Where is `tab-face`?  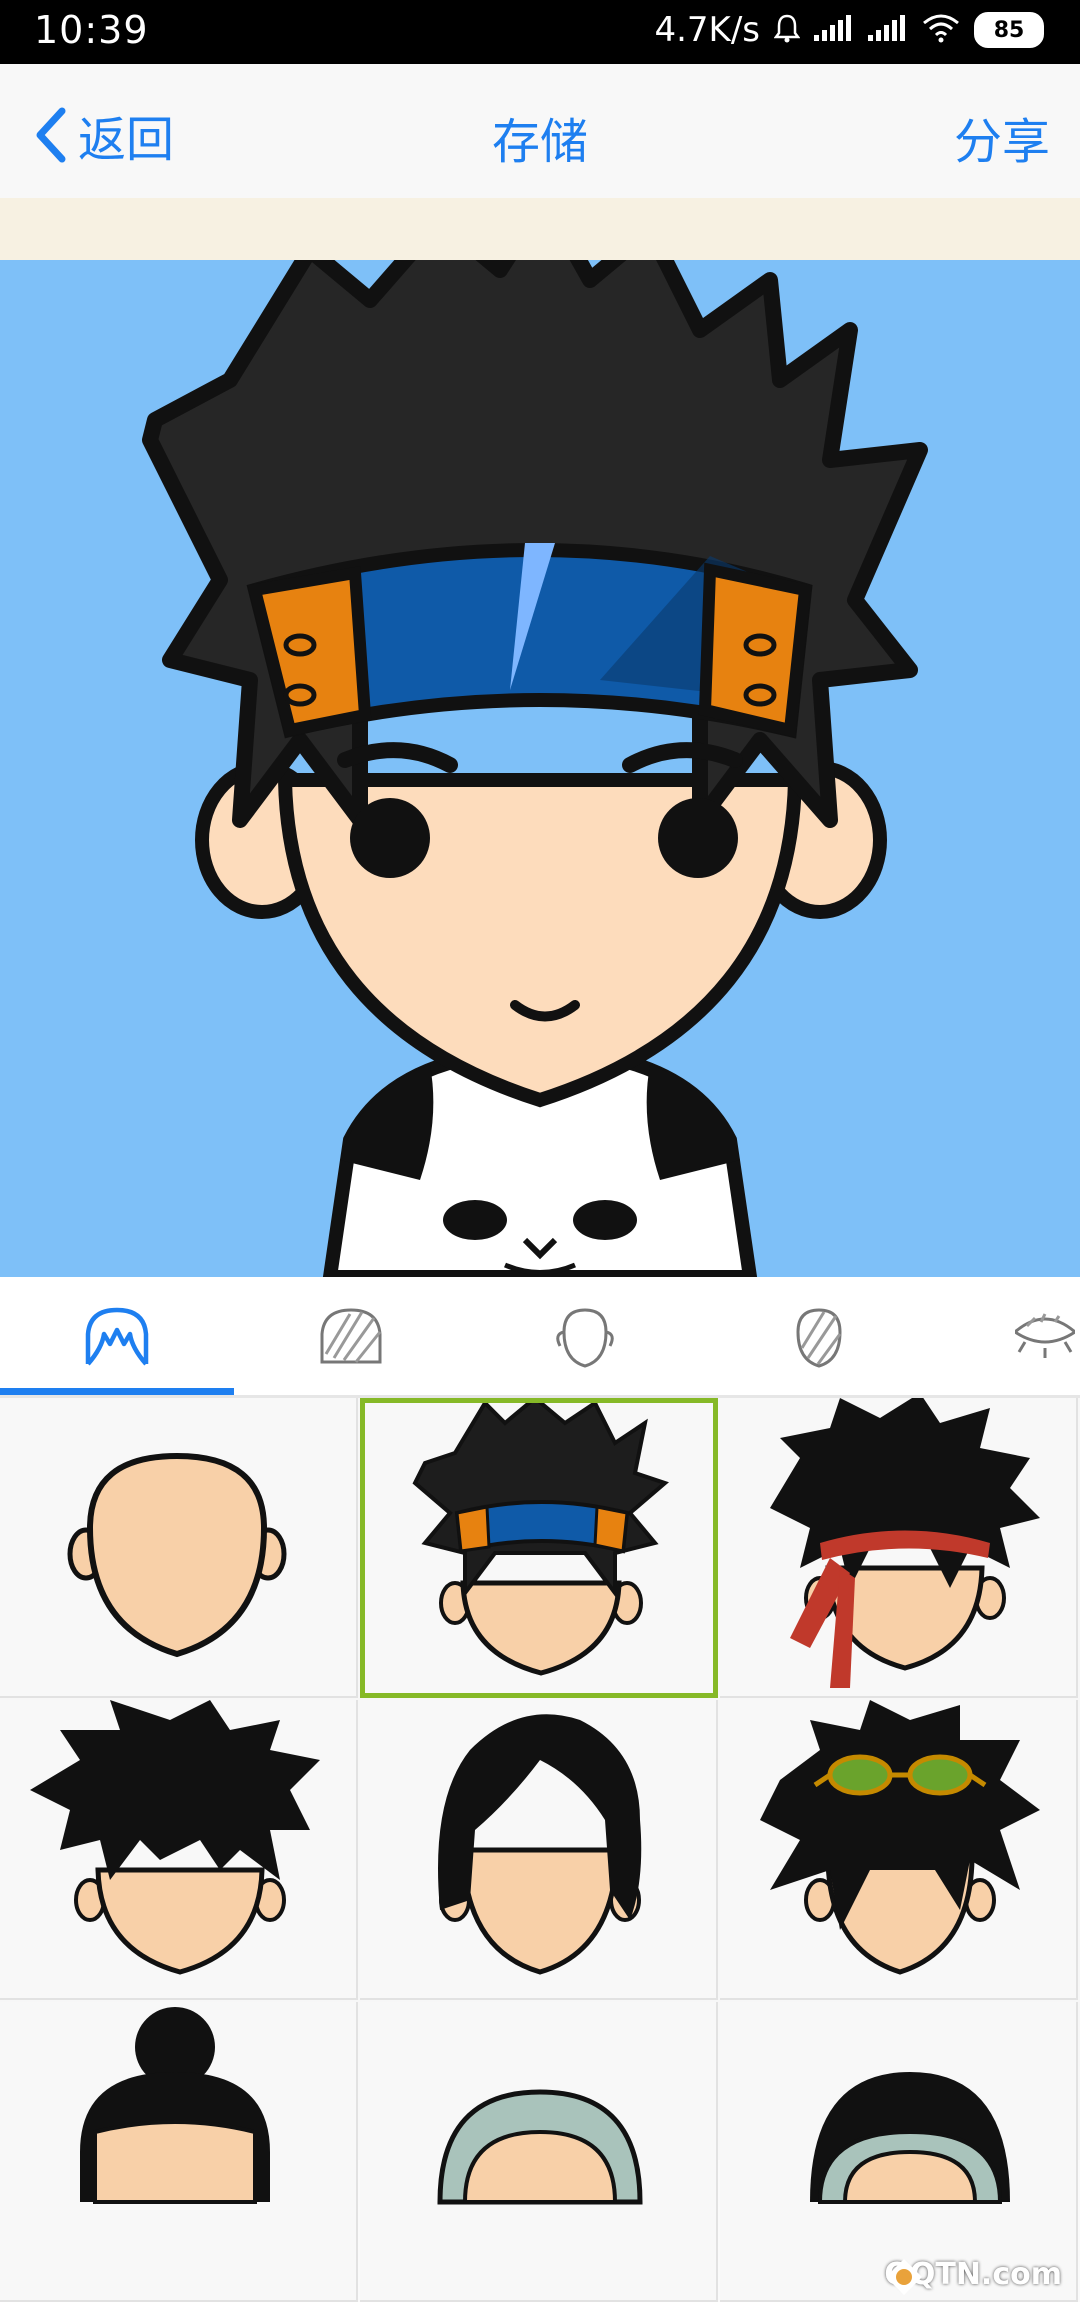 tab-face is located at coordinates (585, 1337).